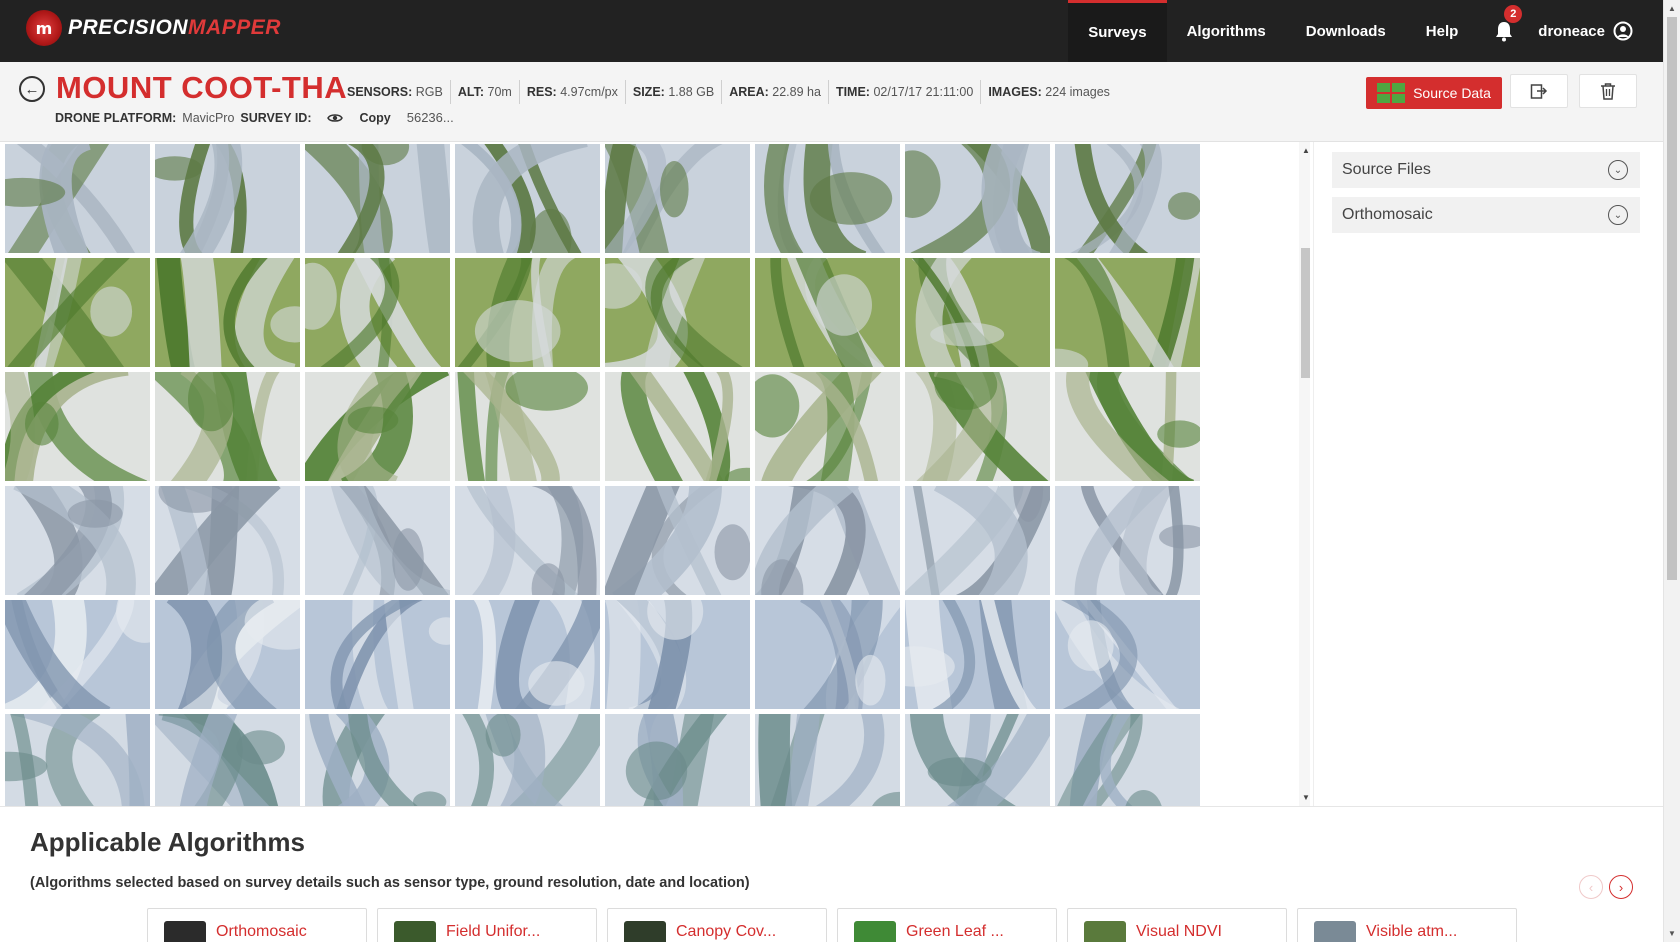 The image size is (1680, 942). What do you see at coordinates (1304, 474) in the screenshot?
I see `gallery-scrollbar: ▲ ▼` at bounding box center [1304, 474].